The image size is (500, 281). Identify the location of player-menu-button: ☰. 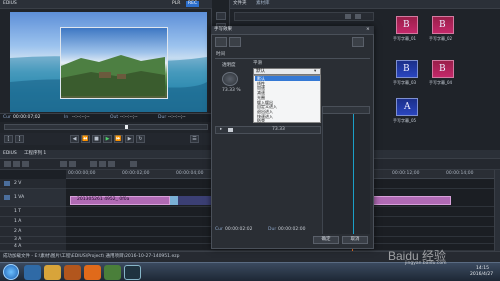
(194, 139).